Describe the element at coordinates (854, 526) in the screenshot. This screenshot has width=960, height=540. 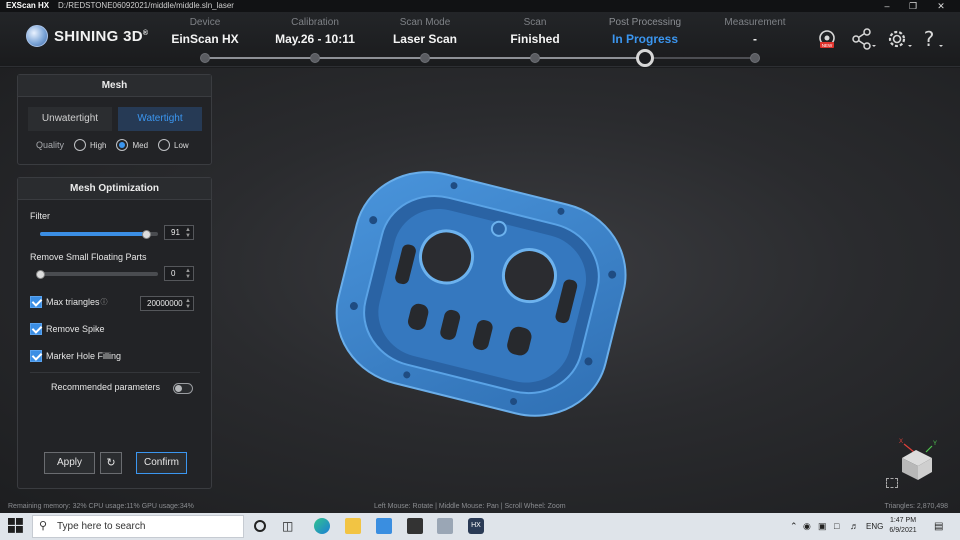
I see `volume-icon: ♬` at that location.